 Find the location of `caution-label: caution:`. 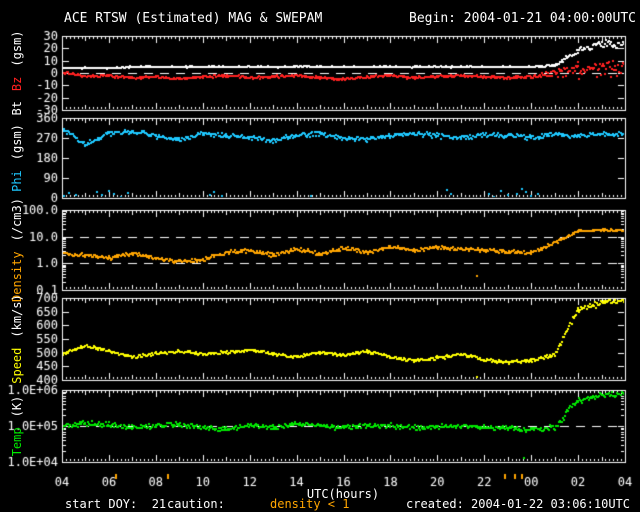

caution-label: caution: is located at coordinates (196, 504).